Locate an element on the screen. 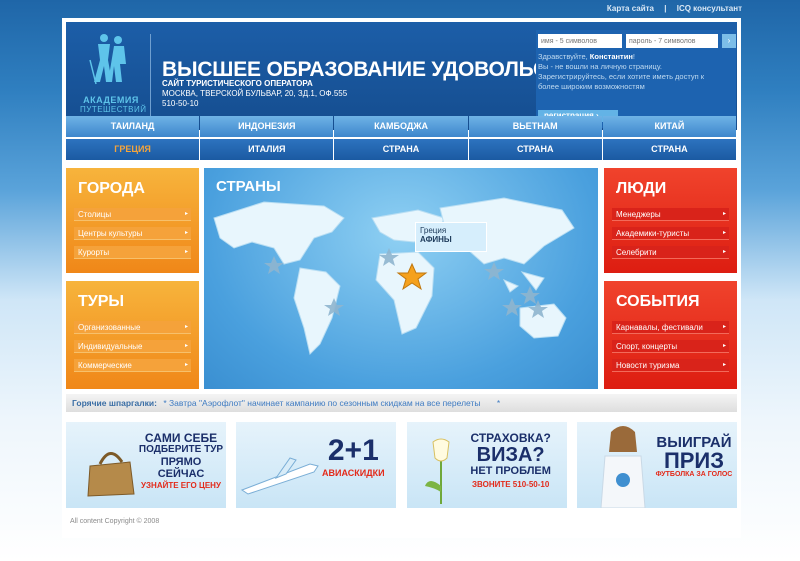 The height and width of the screenshot is (561, 800). tulip-icon is located at coordinates (437, 471).